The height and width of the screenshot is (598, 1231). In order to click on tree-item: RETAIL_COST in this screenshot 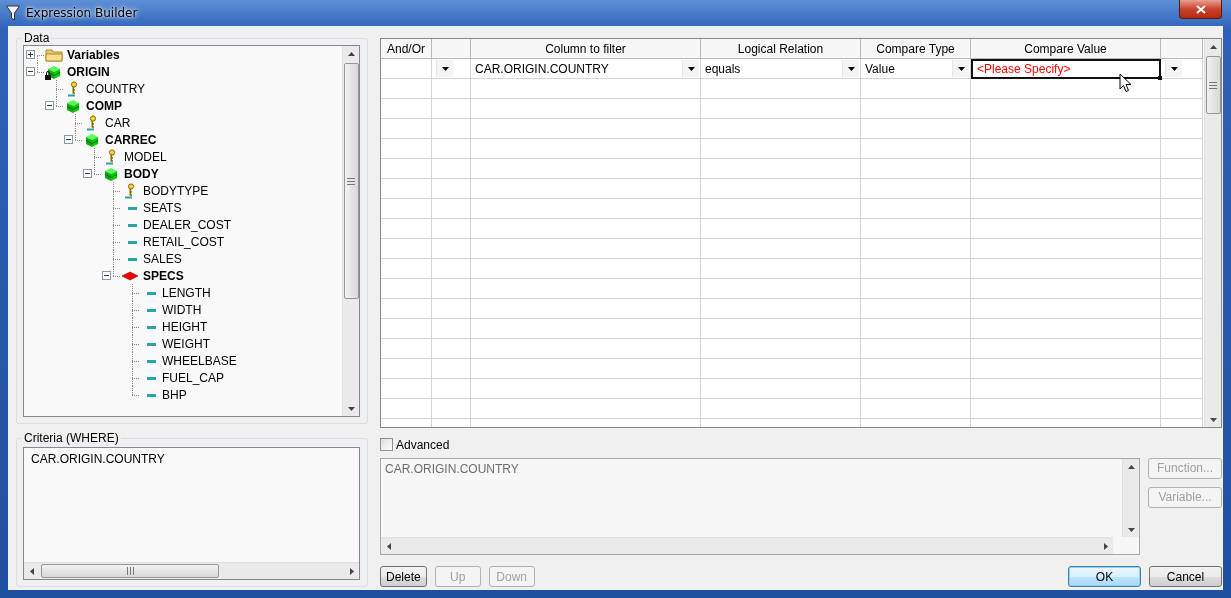, I will do `click(184, 241)`.